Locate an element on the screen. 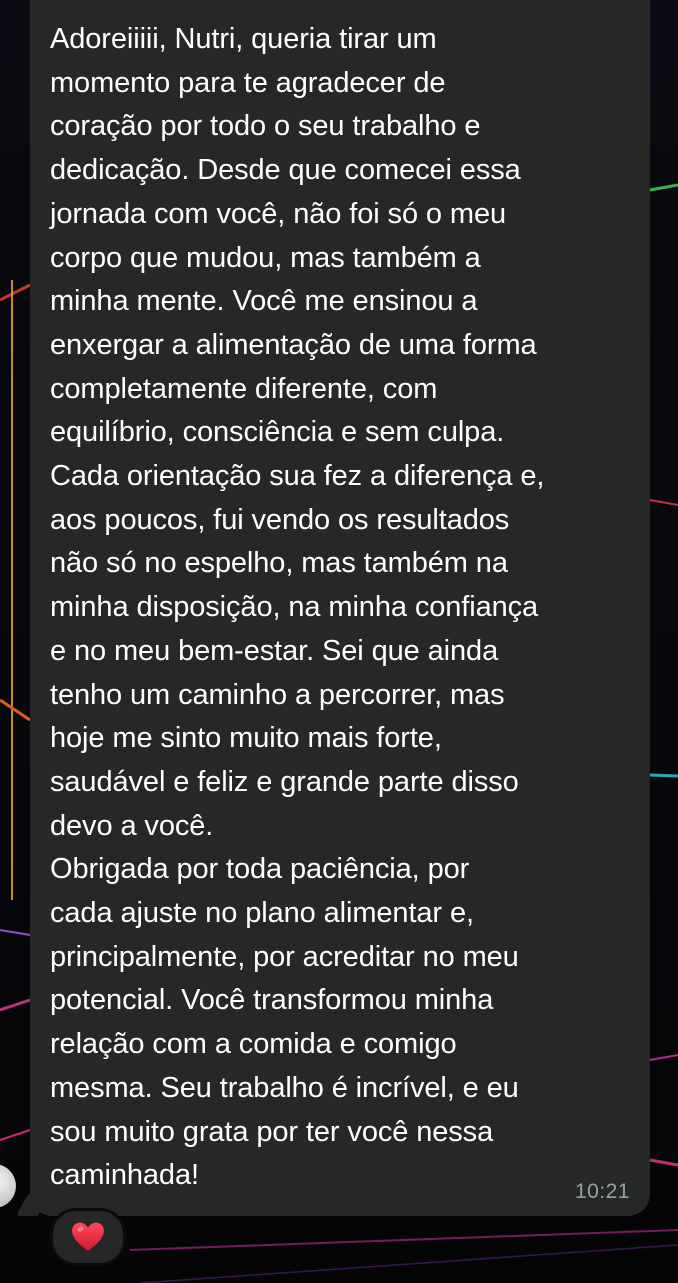 This screenshot has height=1283, width=678. reaction-badge is located at coordinates (88, 1237).